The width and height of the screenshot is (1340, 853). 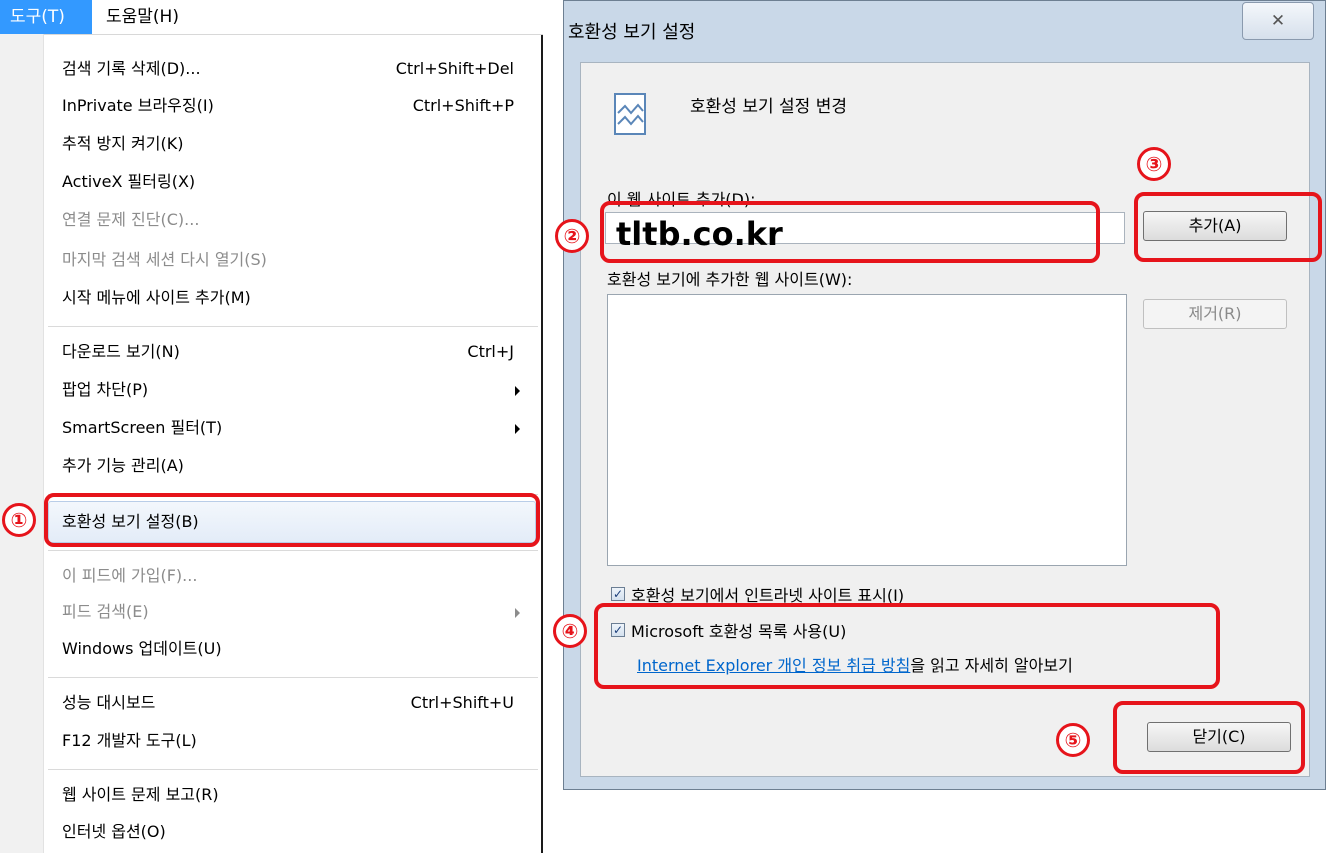 What do you see at coordinates (292, 182) in the screenshot?
I see `menu-item-activex-filter: ActiveX 필터링(X)` at bounding box center [292, 182].